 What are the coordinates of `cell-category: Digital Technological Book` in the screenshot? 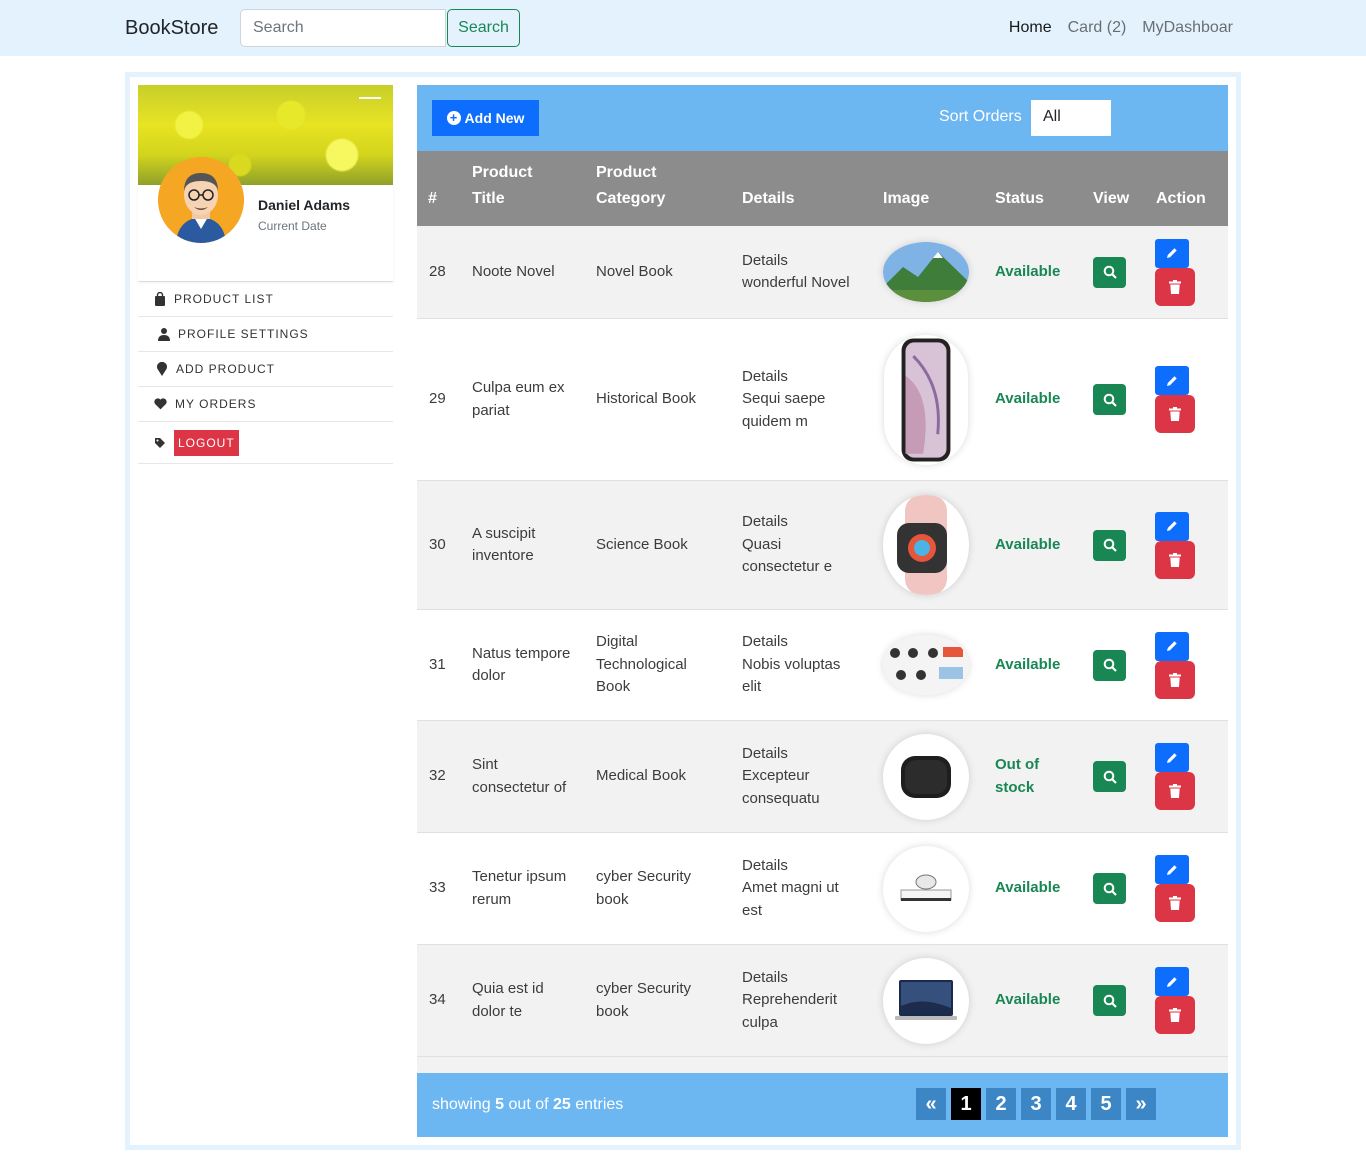 It's located at (661, 665).